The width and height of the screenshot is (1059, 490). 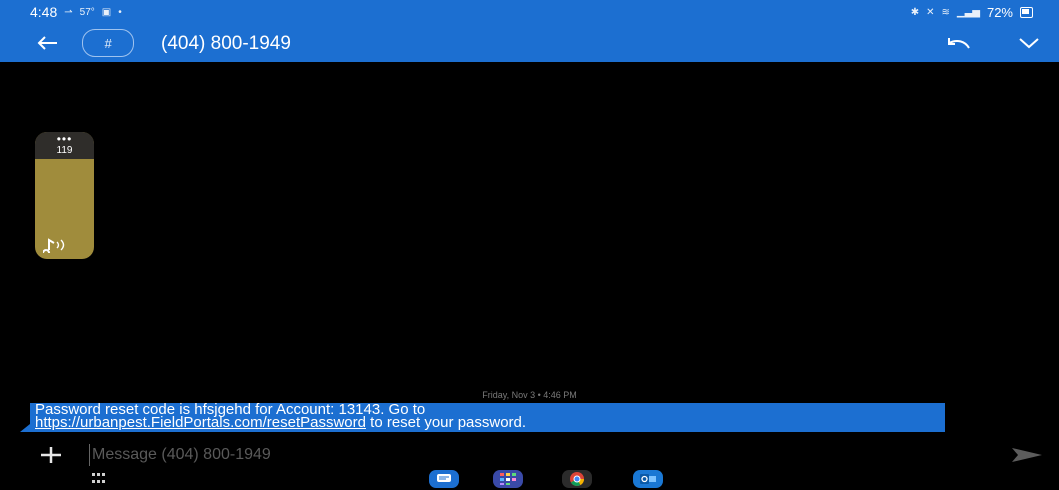 What do you see at coordinates (99, 479) in the screenshot?
I see `app-grid-icon` at bounding box center [99, 479].